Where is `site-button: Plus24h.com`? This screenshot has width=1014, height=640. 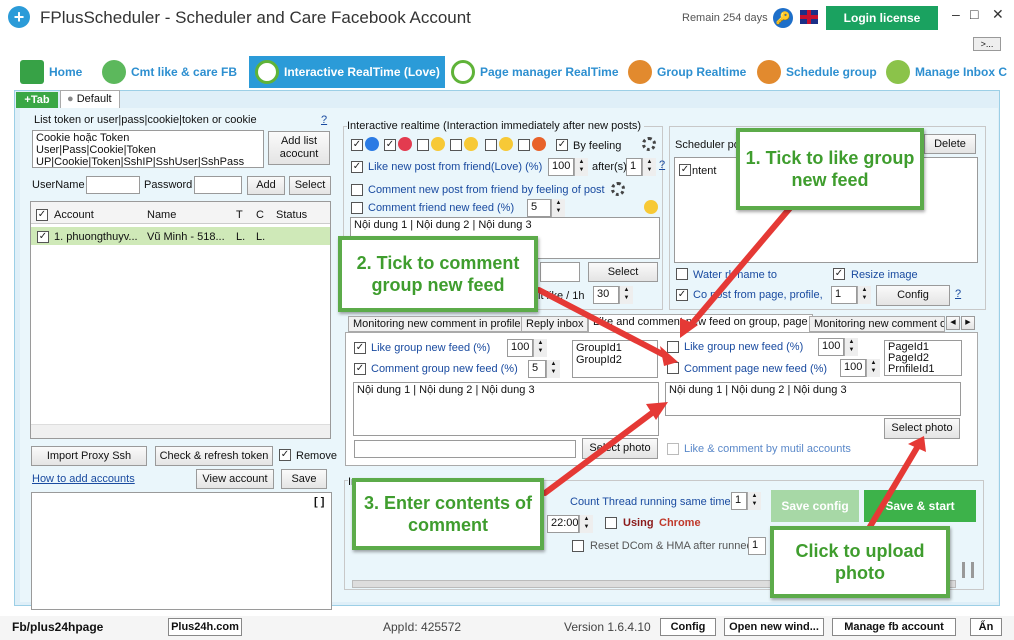
site-button: Plus24h.com is located at coordinates (205, 627).